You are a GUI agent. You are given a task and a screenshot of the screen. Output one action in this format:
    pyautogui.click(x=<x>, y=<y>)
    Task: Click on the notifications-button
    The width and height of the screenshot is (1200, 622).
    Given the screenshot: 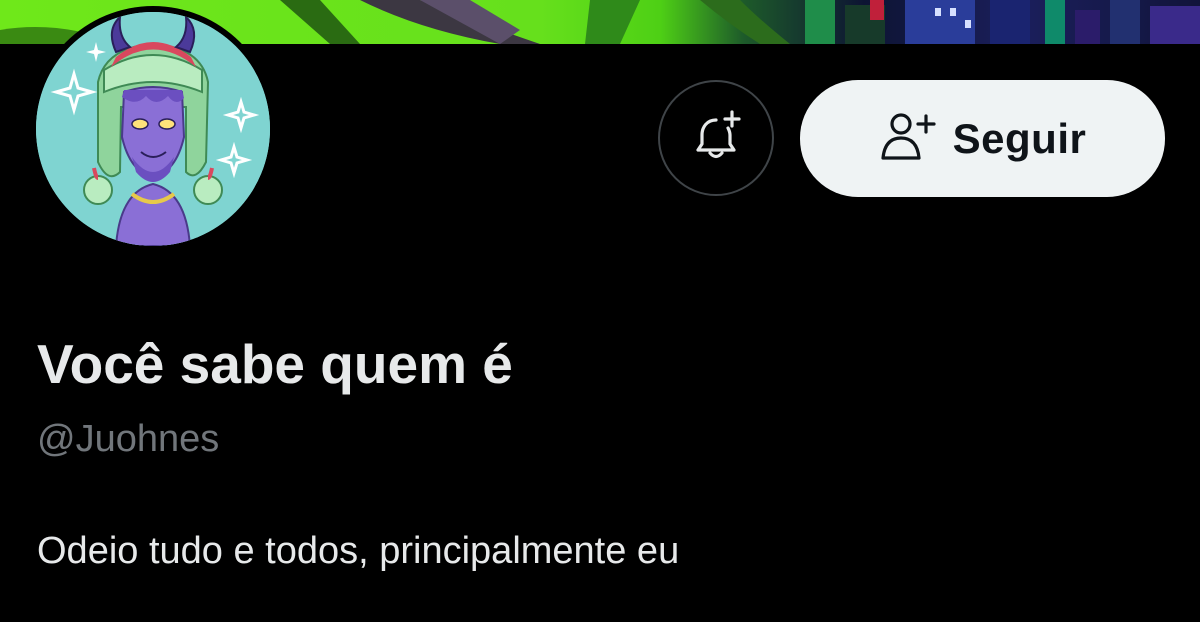 What is the action you would take?
    pyautogui.click(x=716, y=138)
    